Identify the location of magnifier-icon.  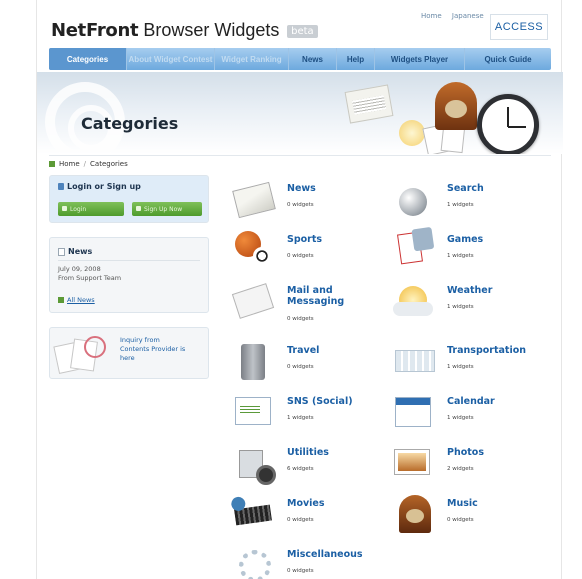
(413, 202).